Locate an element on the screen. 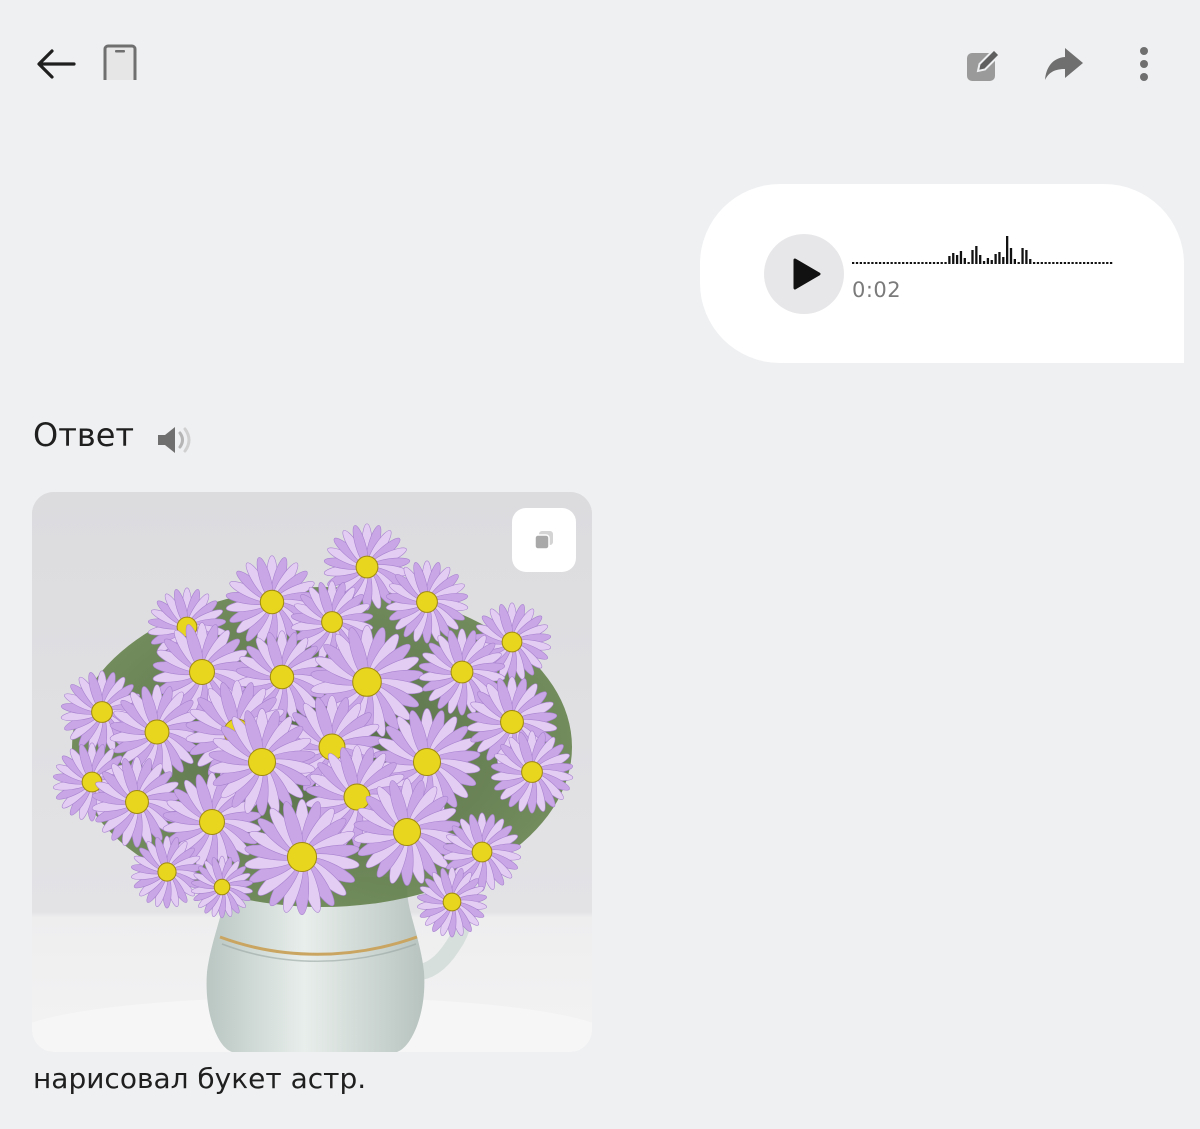 The height and width of the screenshot is (1129, 1200). play-icon is located at coordinates (807, 274).